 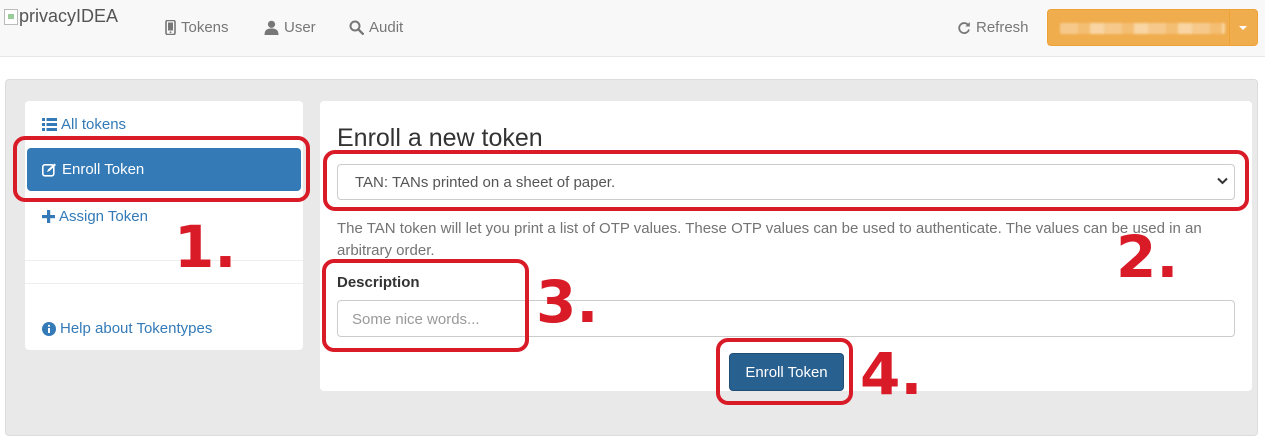 What do you see at coordinates (1229, 27) in the screenshot?
I see `button-divider` at bounding box center [1229, 27].